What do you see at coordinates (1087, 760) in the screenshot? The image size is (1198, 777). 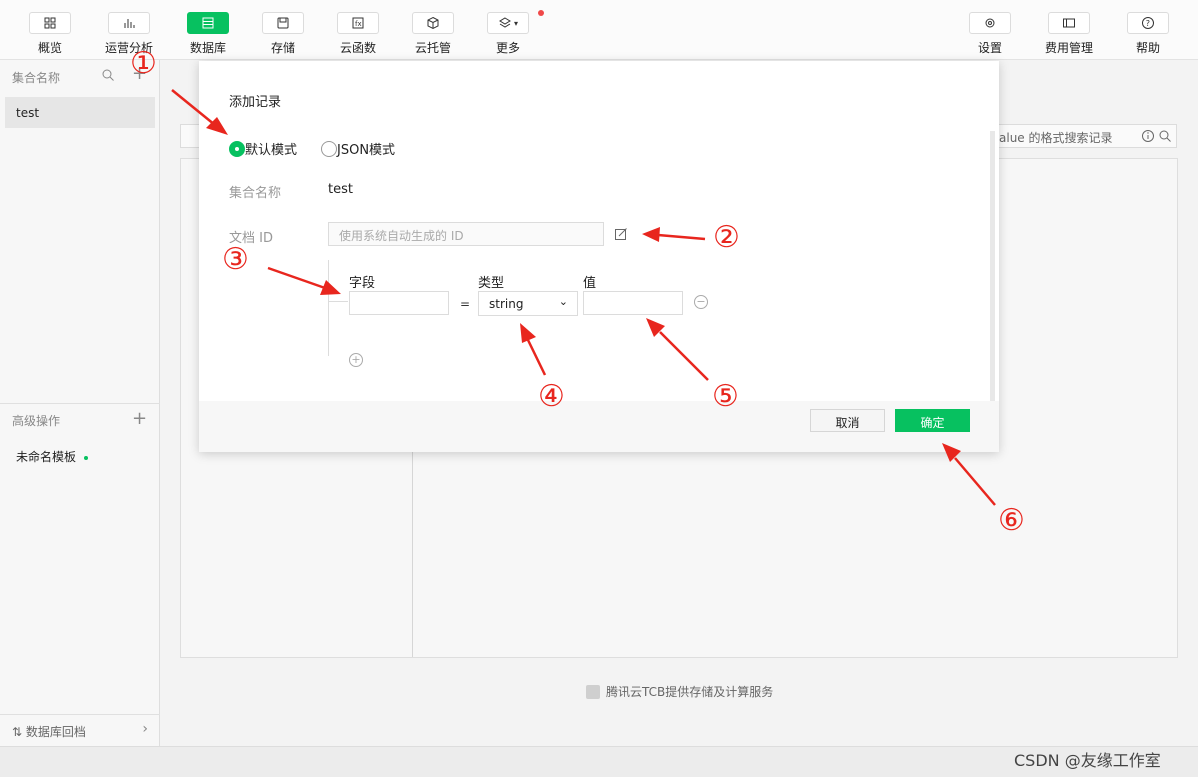 I see `watermark: CSDN @友缘工作室` at bounding box center [1087, 760].